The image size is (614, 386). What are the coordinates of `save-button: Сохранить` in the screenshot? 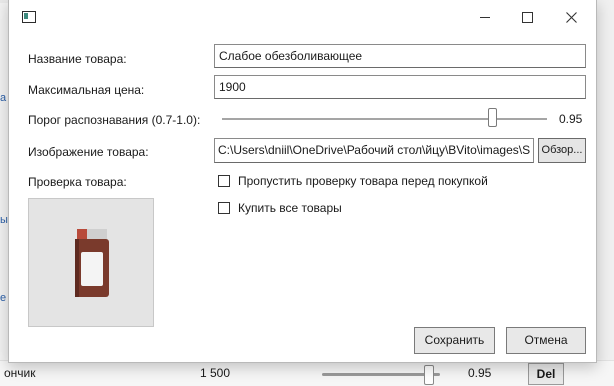 It's located at (454, 340).